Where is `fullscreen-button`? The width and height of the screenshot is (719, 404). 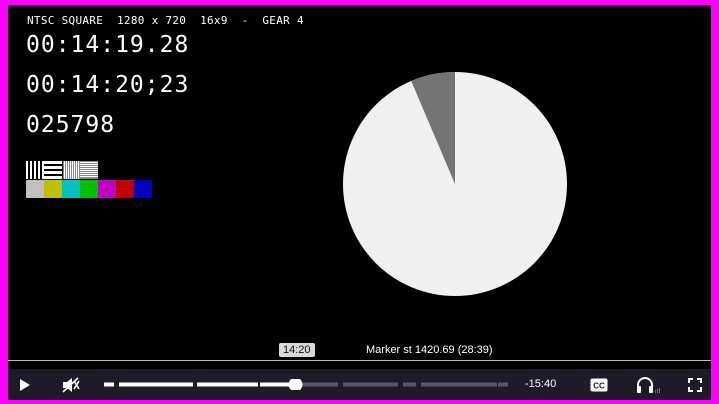 fullscreen-button is located at coordinates (695, 384).